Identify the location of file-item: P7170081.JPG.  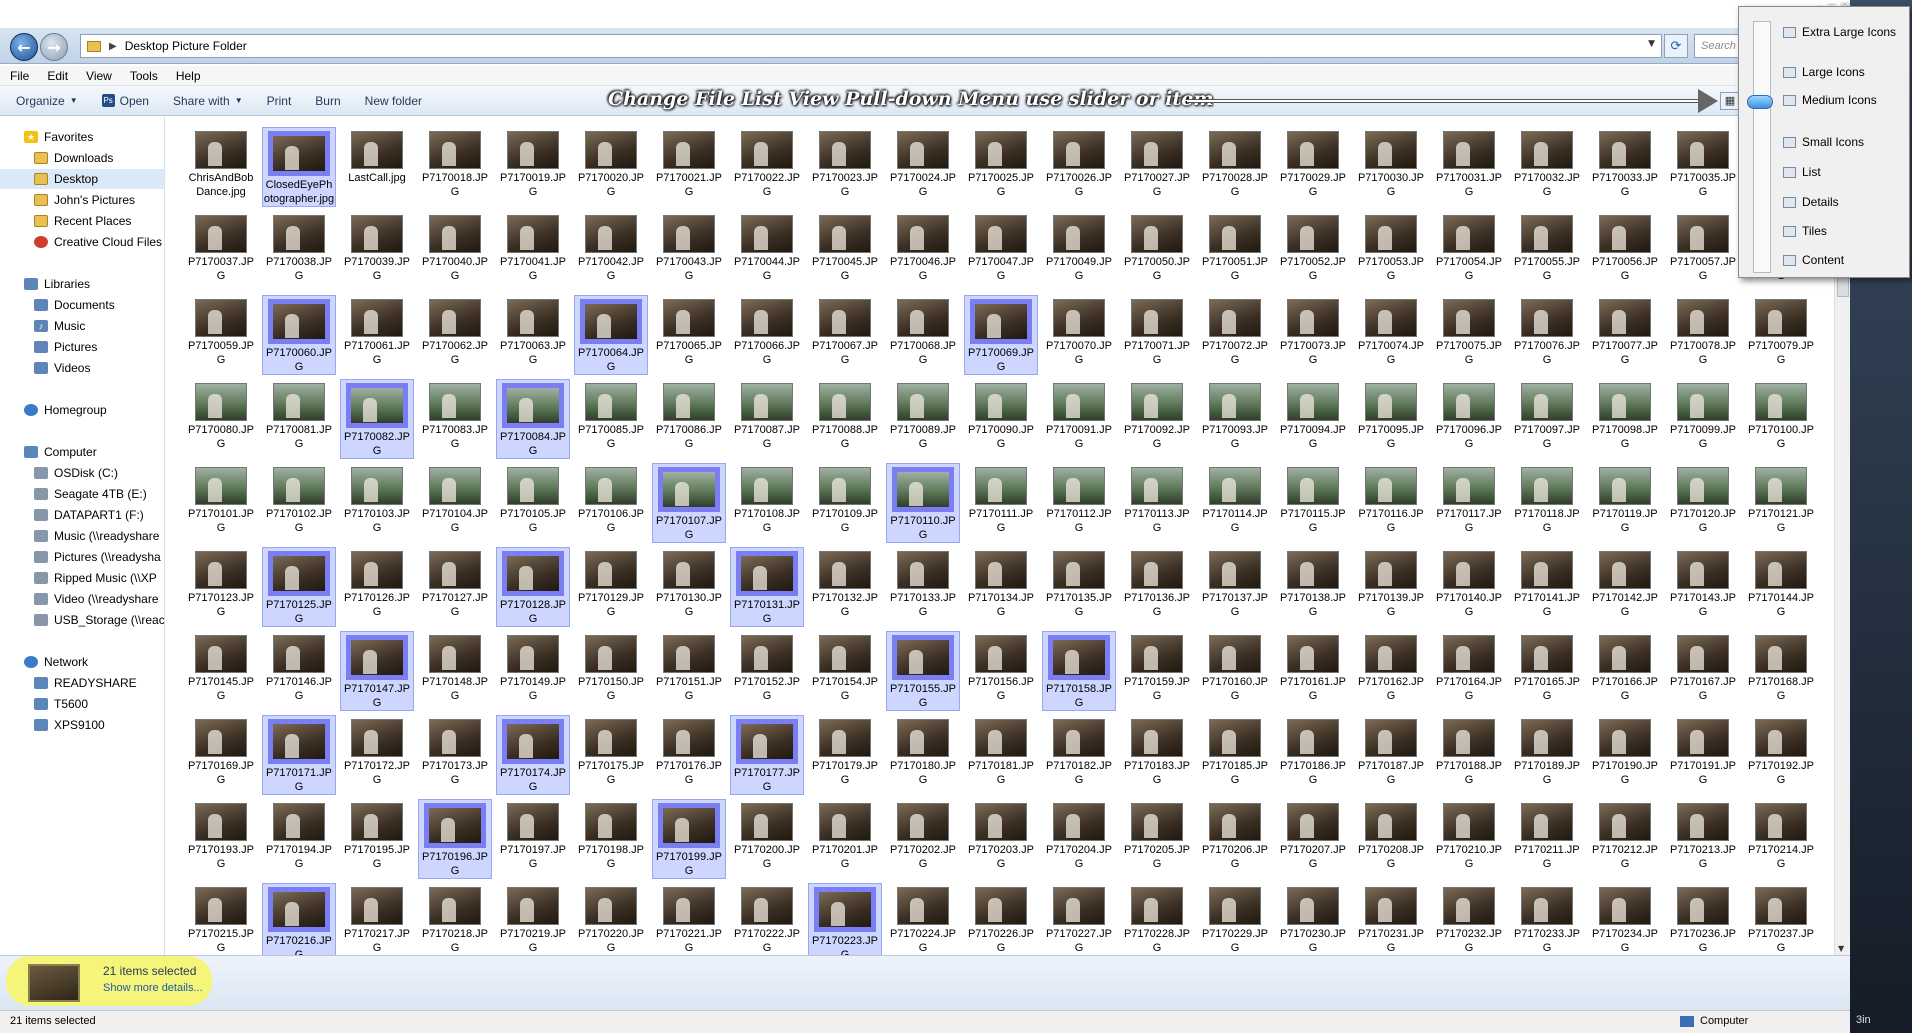
(299, 419).